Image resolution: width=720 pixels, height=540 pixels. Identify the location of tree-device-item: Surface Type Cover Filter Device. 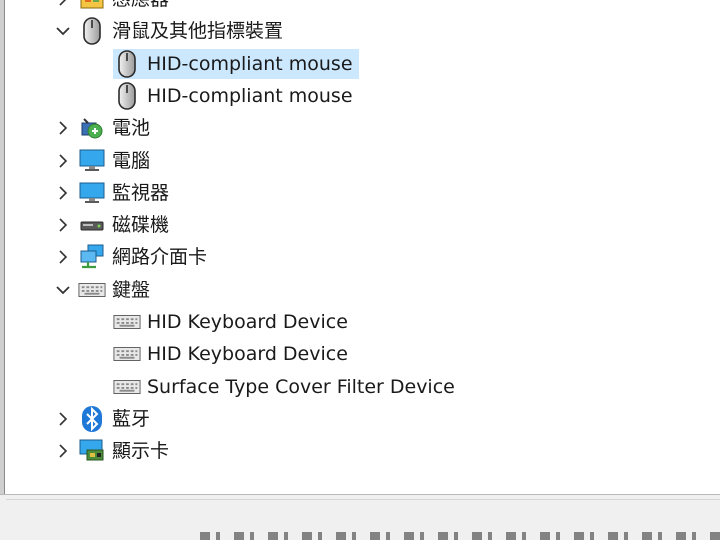
(284, 387).